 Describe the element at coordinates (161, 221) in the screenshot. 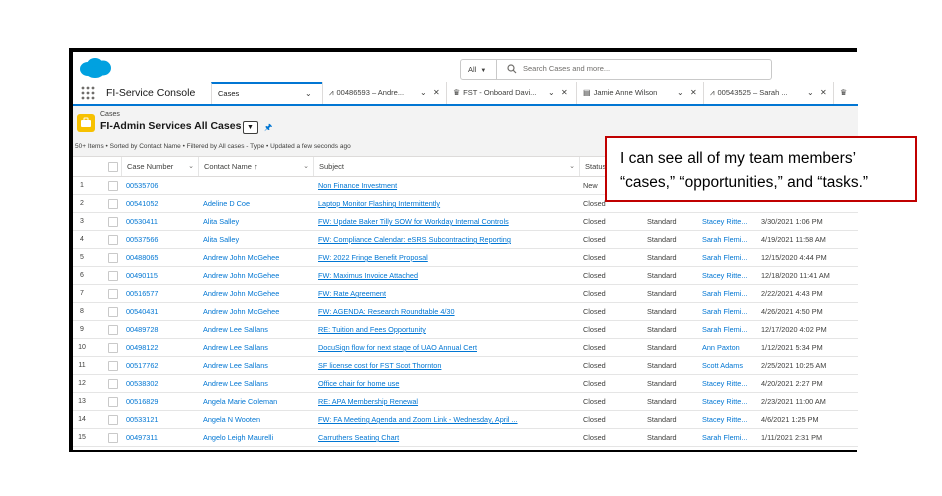

I see `case-number-link: 00530411` at that location.